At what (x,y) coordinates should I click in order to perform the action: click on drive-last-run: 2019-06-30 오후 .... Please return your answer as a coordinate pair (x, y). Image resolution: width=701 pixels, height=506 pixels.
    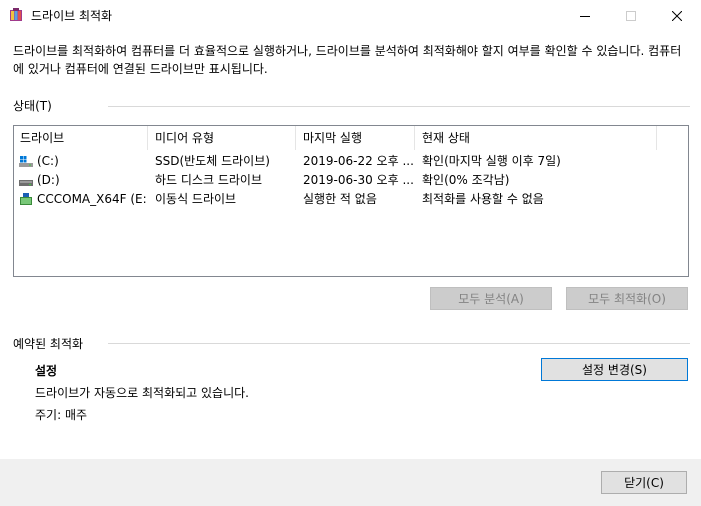
    Looking at the image, I should click on (358, 180).